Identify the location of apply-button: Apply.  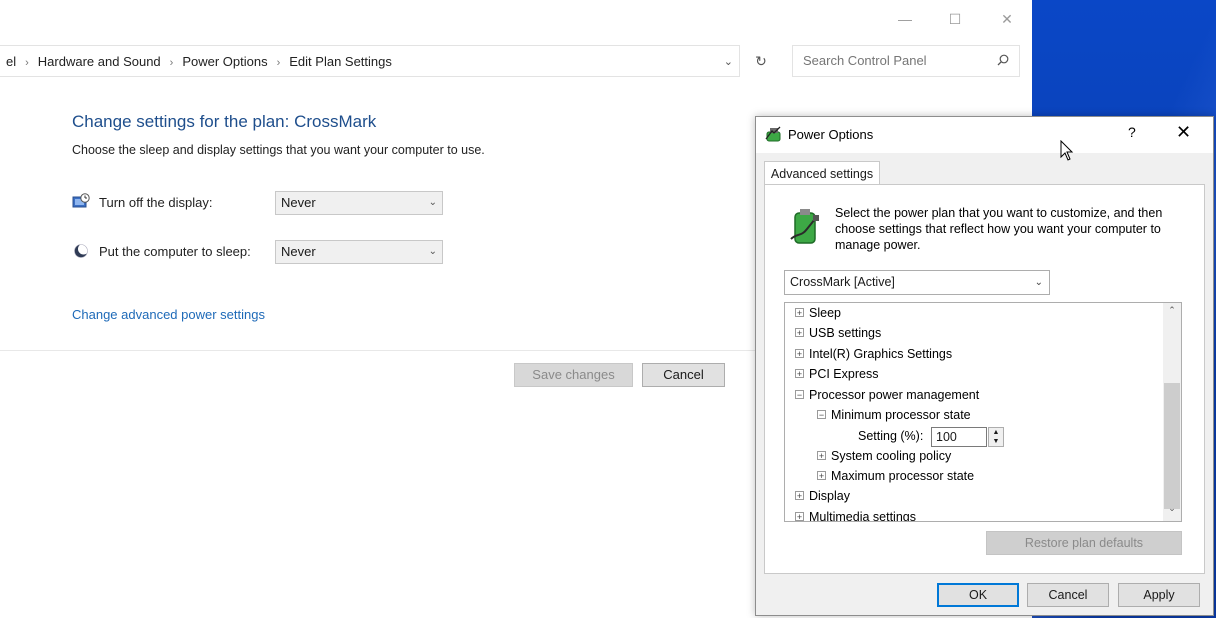
(1159, 595).